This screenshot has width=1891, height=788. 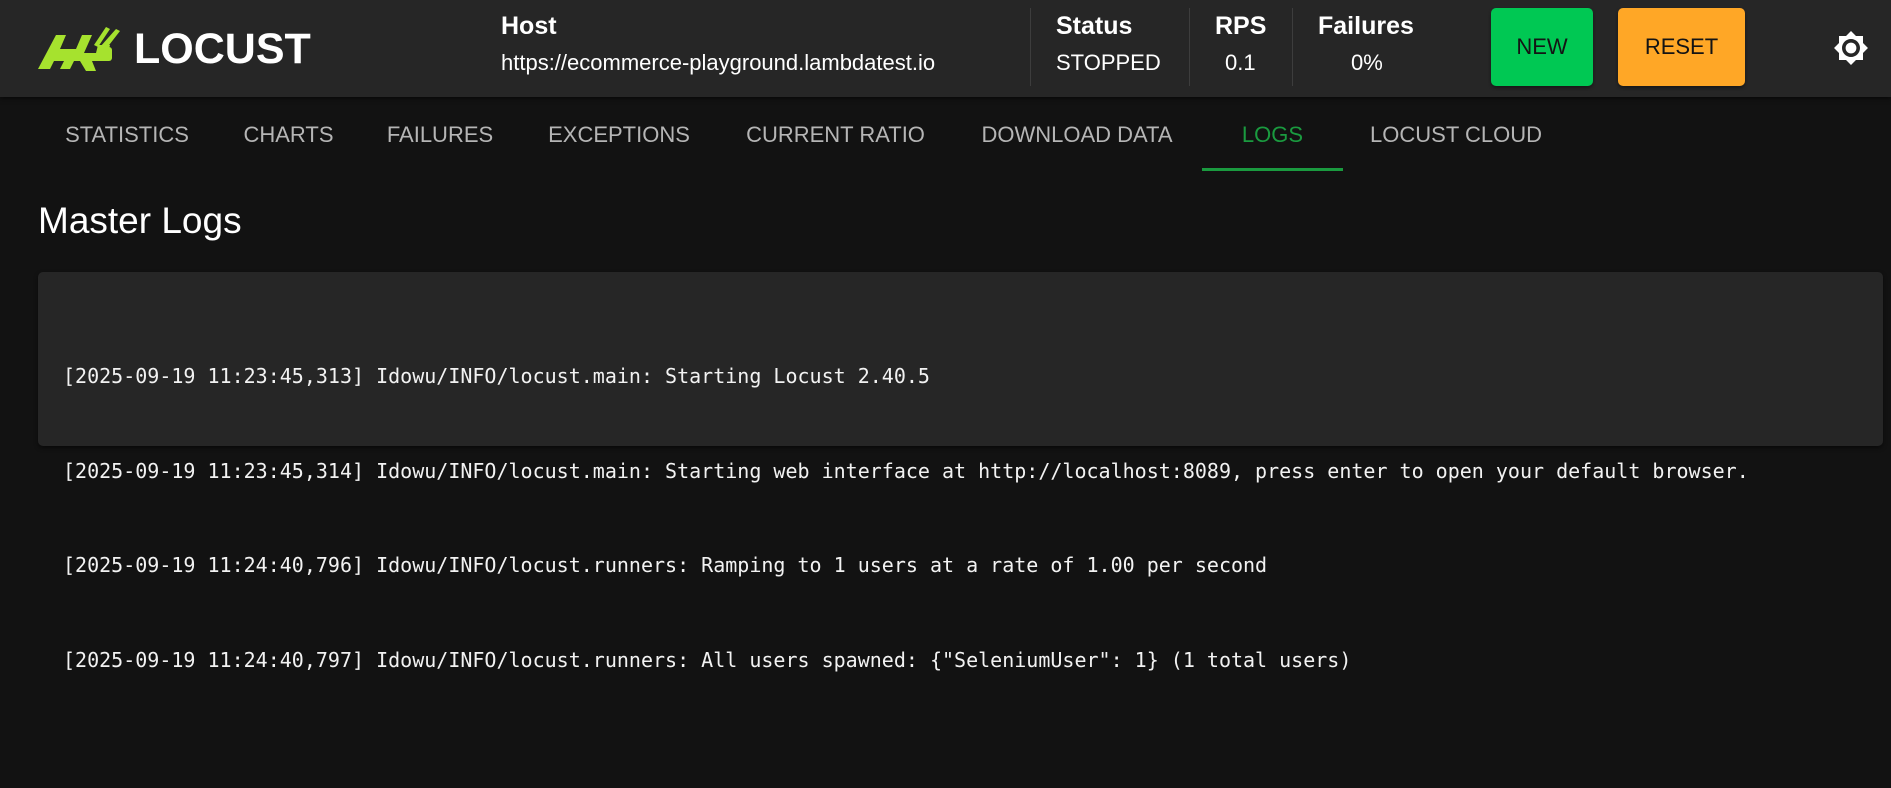 What do you see at coordinates (1272, 135) in the screenshot?
I see `tab-logs: LOGS` at bounding box center [1272, 135].